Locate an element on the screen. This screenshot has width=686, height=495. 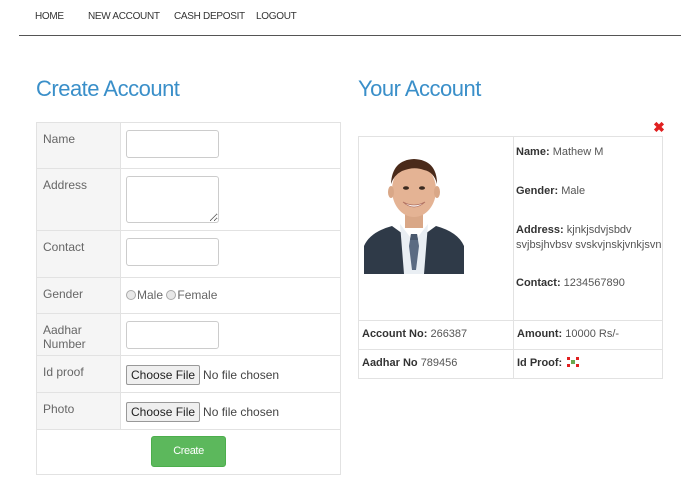
account-number-cell: Account No: 266387 is located at coordinates (436, 335).